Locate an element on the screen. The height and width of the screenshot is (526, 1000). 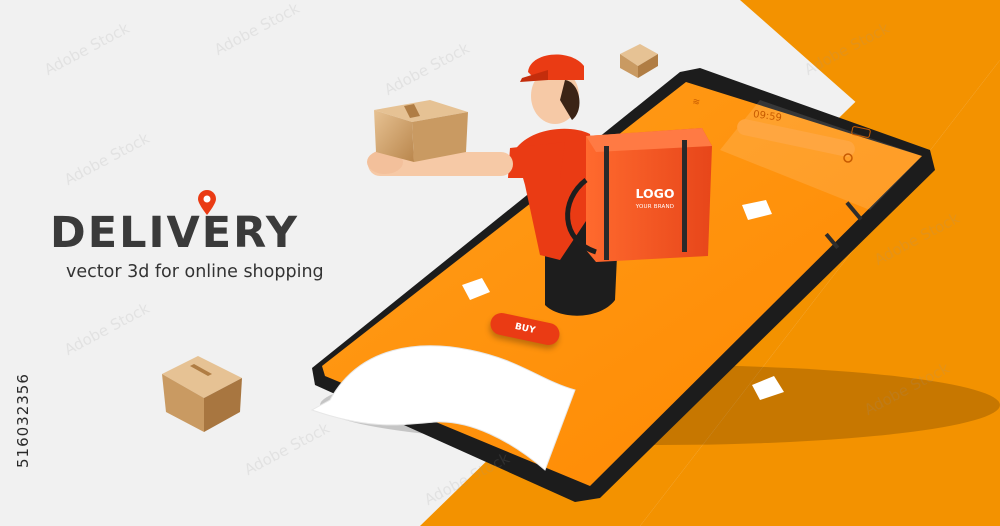
floating-box-large is located at coordinates (202, 394).